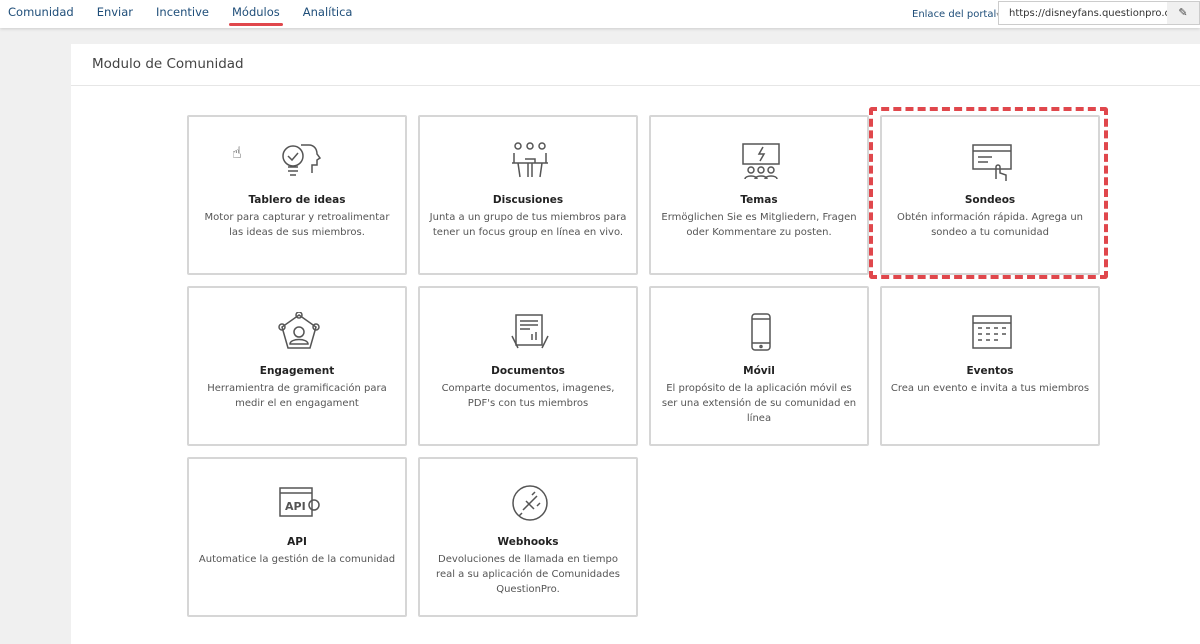 The image size is (1200, 644). I want to click on portal-link-dropdown: Enlace del portal▾, so click(956, 14).